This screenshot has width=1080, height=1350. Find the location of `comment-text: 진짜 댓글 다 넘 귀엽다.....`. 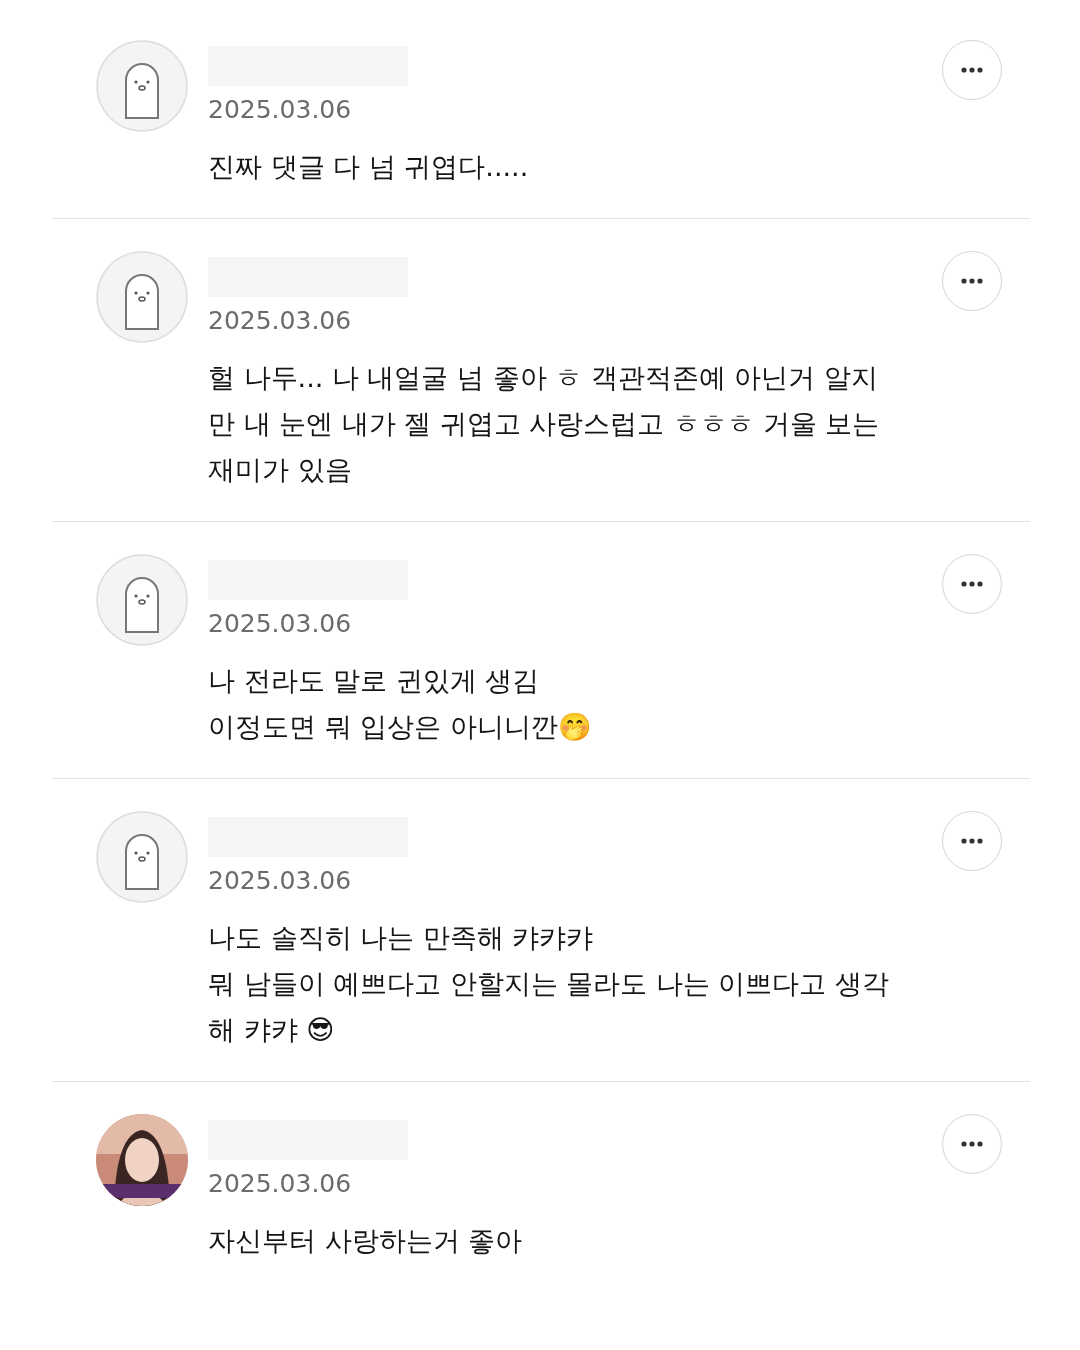

comment-text: 진짜 댓글 다 넘 귀엽다..... is located at coordinates (369, 167).